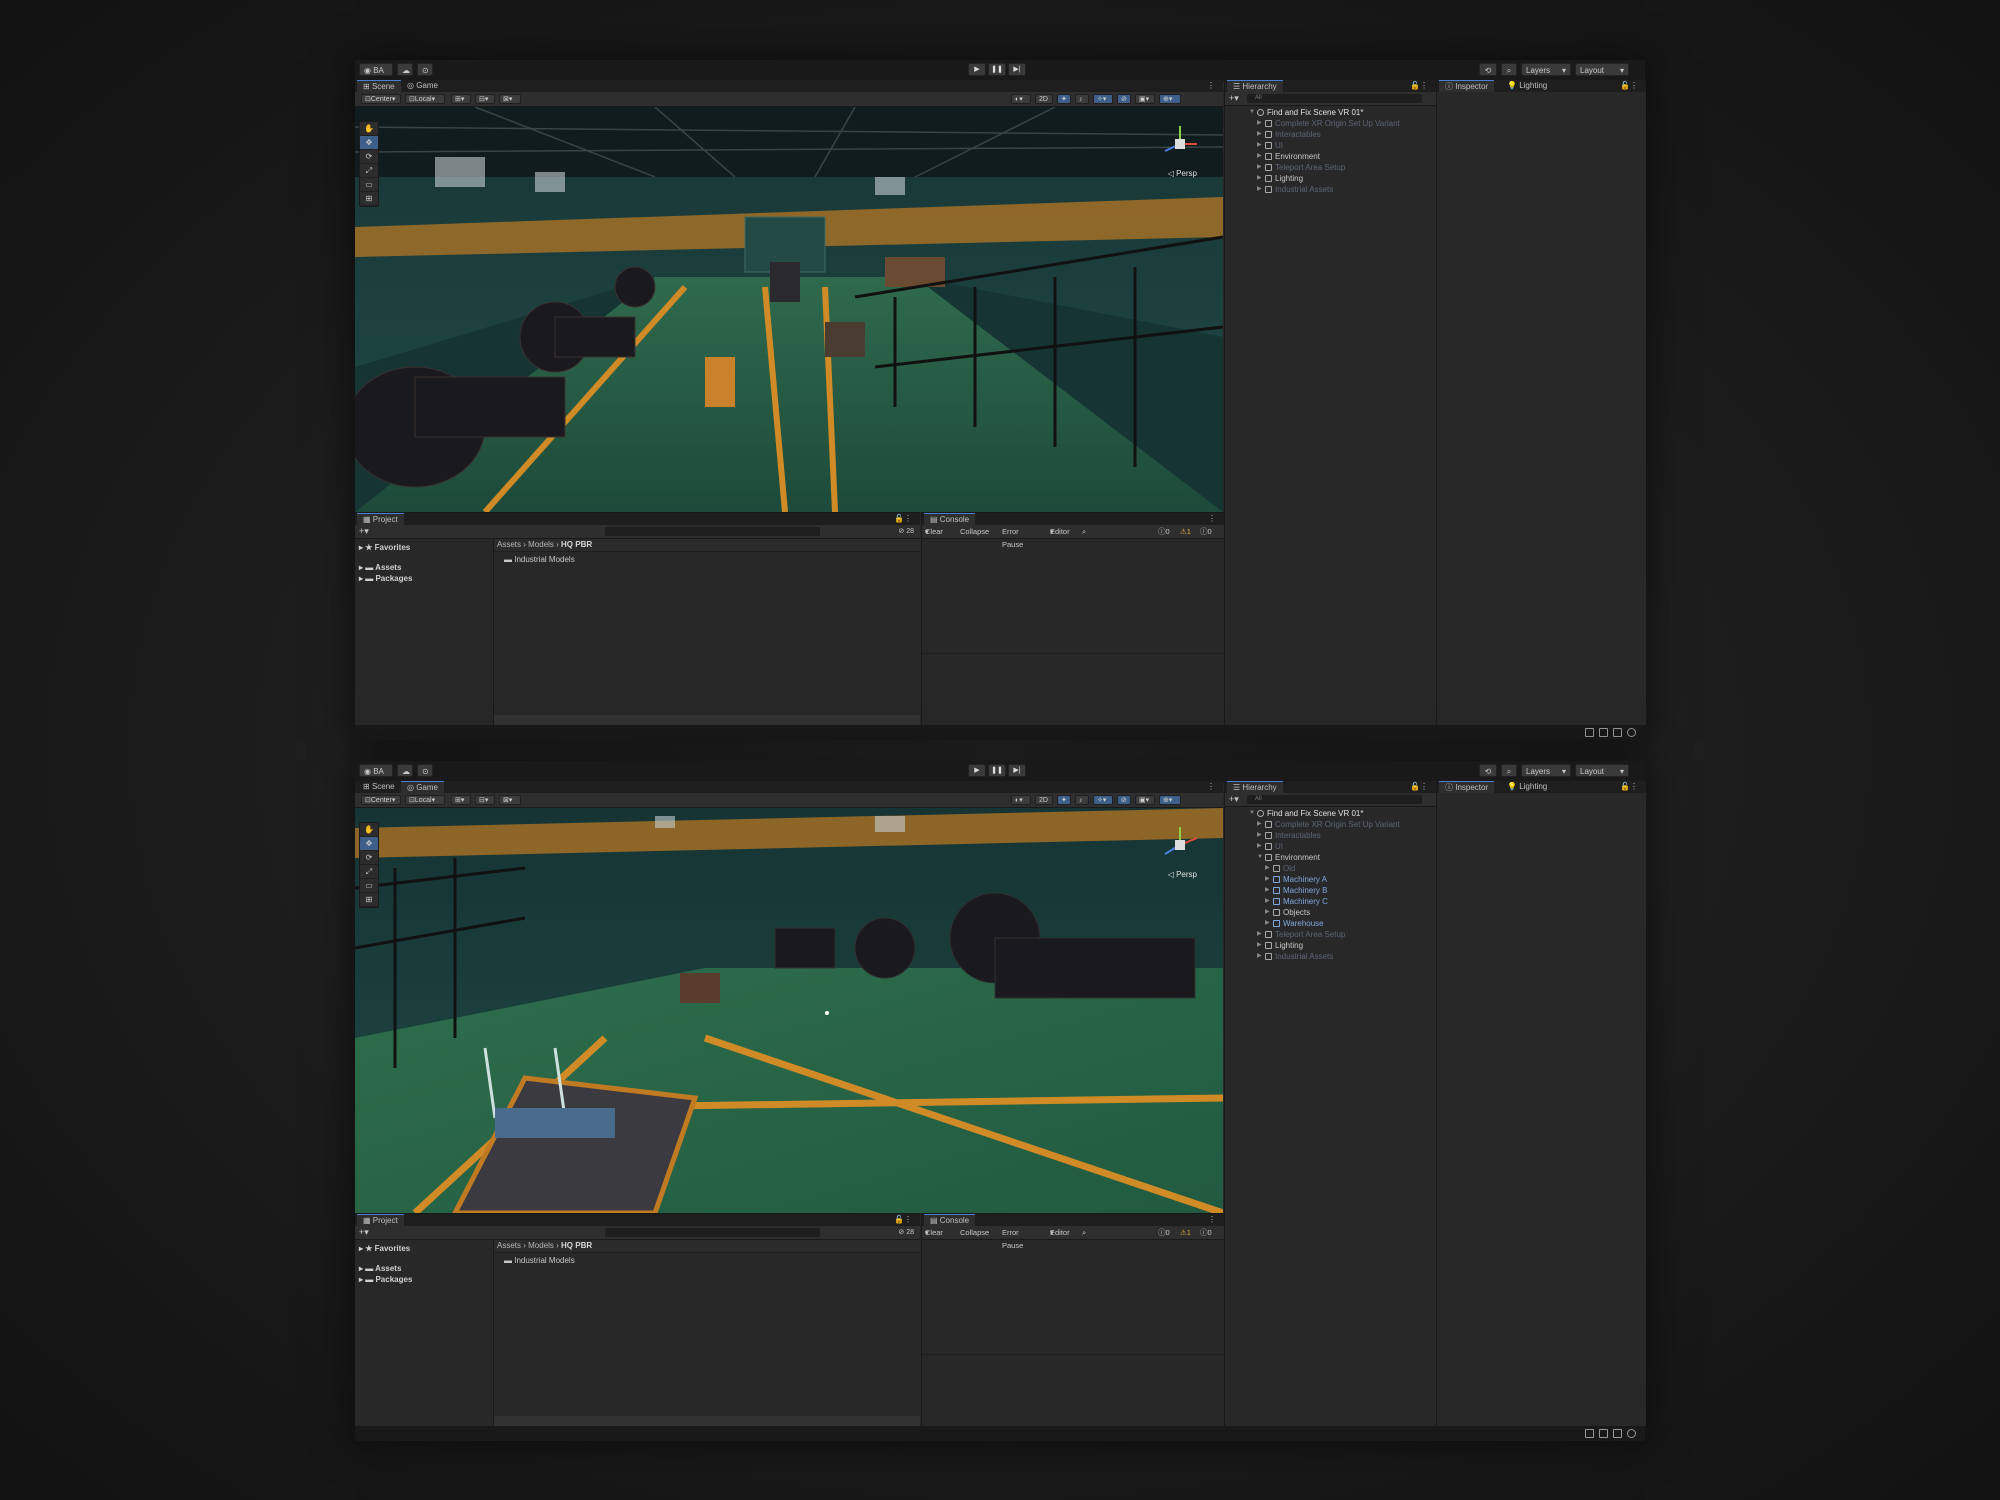  Describe the element at coordinates (425, 800) in the screenshot. I see `pivot-space-toggle: ⊡Local▾` at that location.